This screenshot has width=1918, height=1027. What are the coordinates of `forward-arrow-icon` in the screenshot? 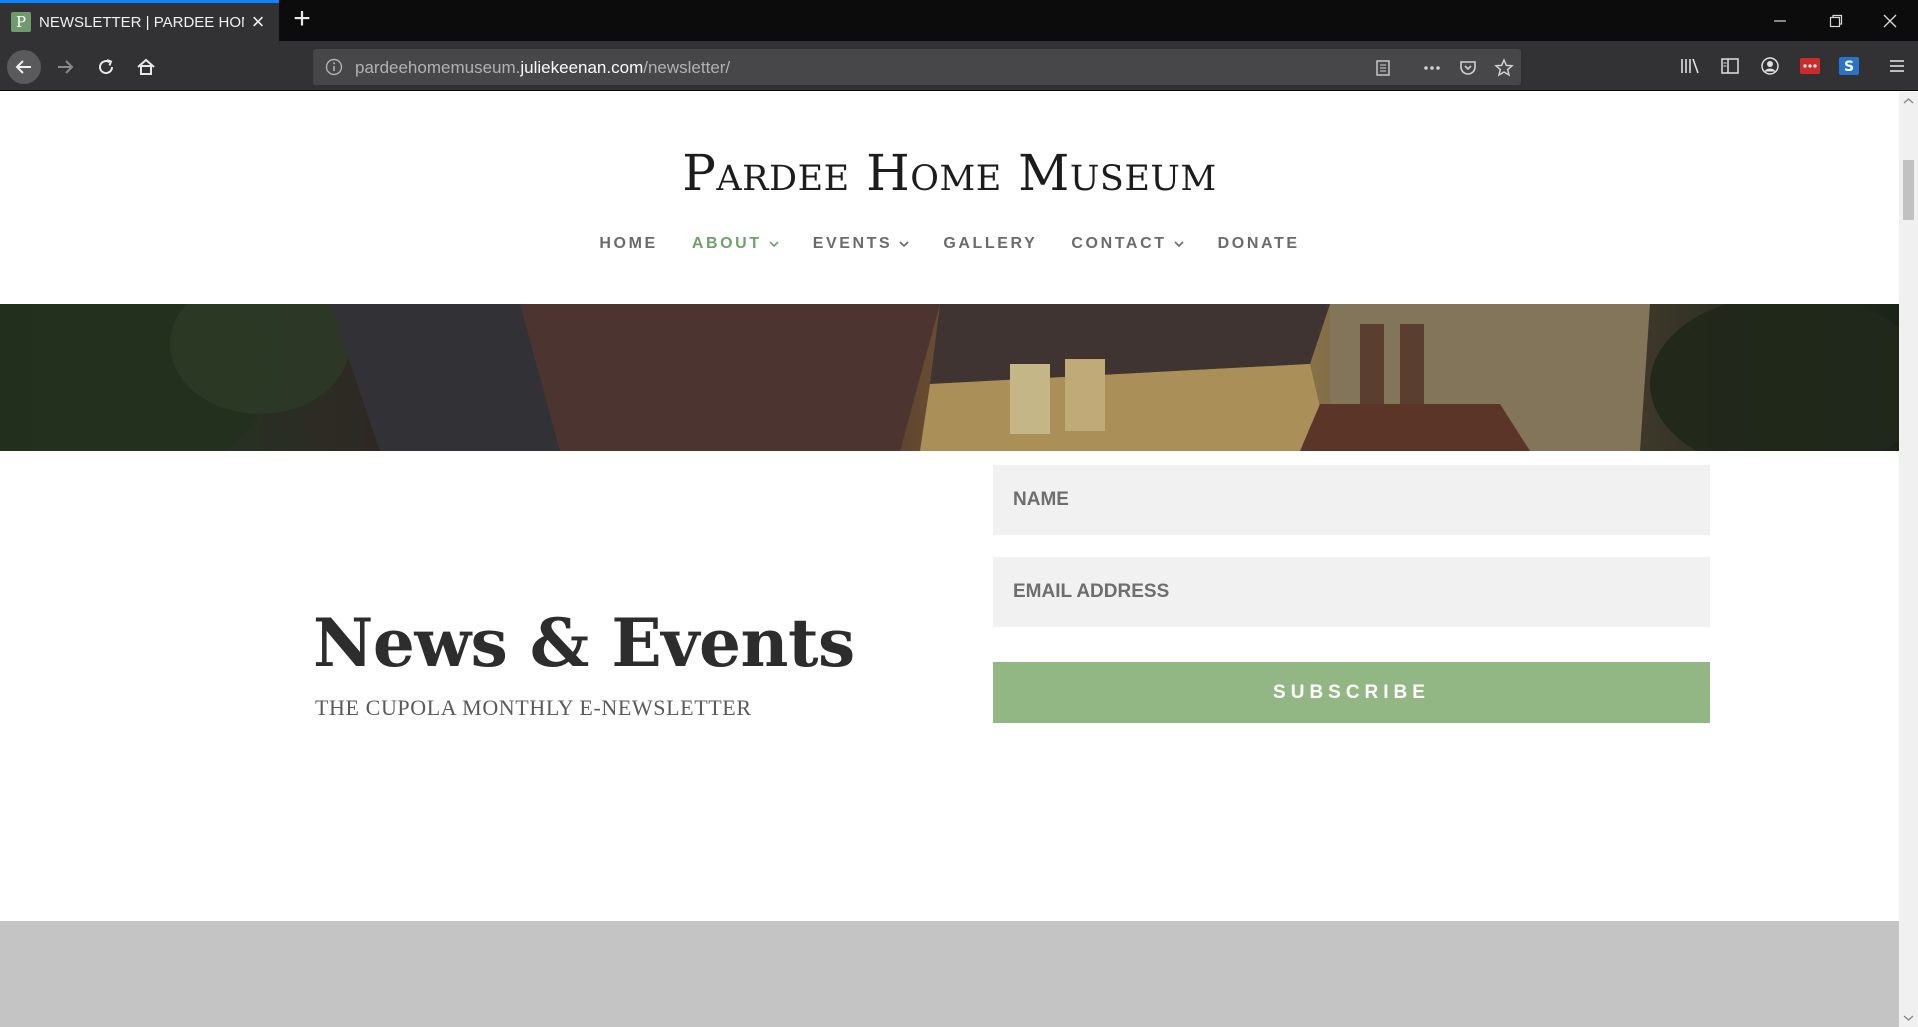 It's located at (66, 67).